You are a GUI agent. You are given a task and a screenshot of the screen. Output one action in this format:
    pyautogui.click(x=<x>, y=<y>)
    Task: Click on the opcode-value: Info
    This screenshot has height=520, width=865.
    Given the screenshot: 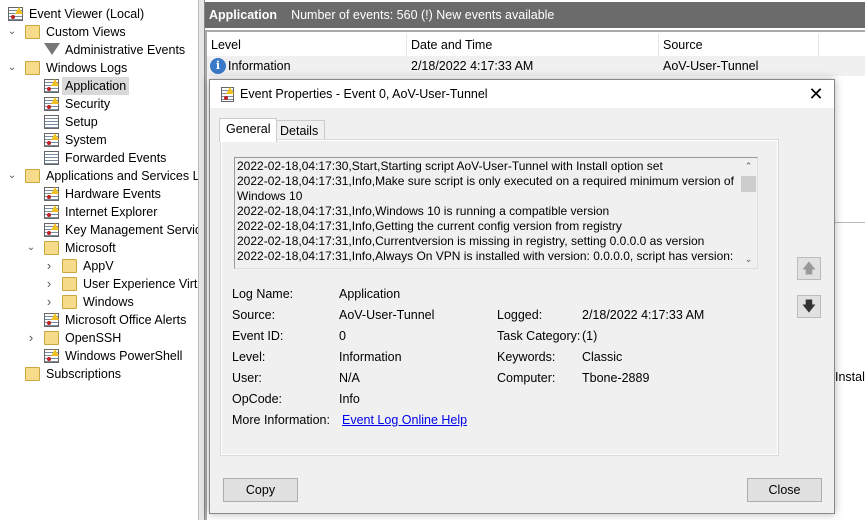 What is the action you would take?
    pyautogui.click(x=349, y=399)
    